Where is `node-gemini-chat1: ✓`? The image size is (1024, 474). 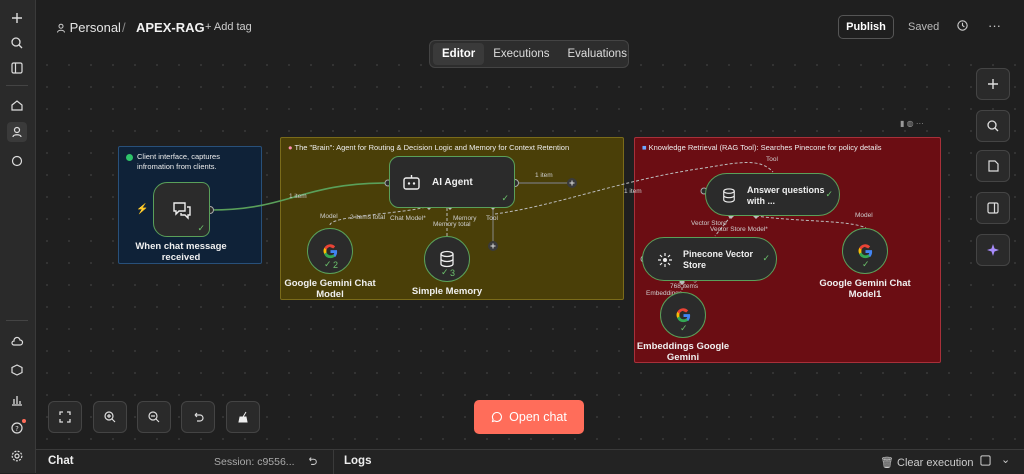
node-gemini-chat1: ✓ is located at coordinates (865, 251).